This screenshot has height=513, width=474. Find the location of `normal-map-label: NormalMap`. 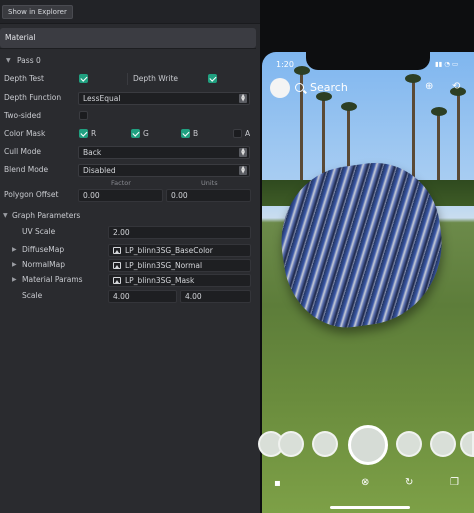

normal-map-label: NormalMap is located at coordinates (43, 264).